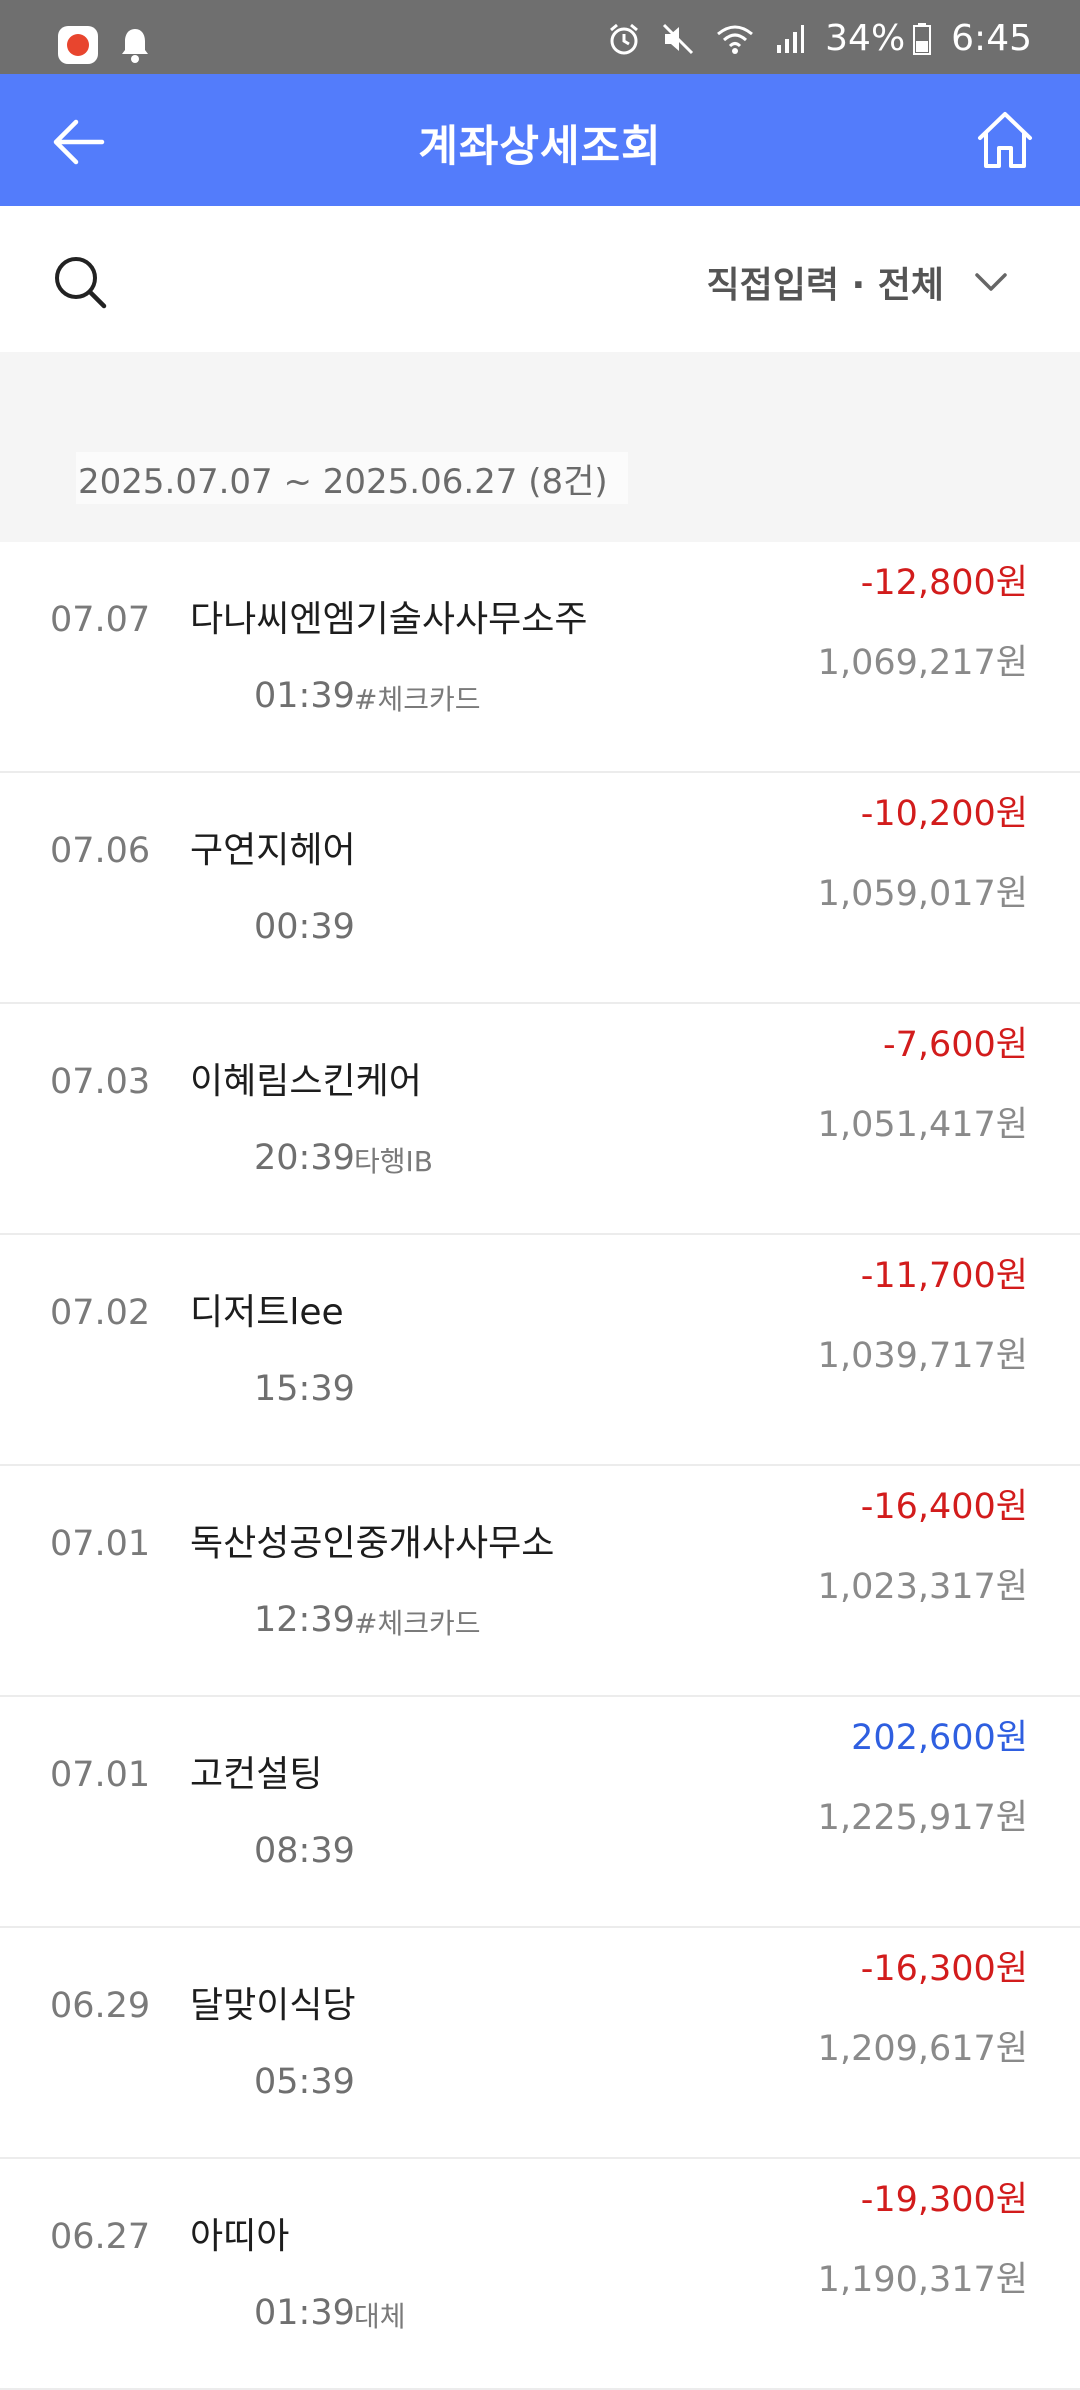 Image resolution: width=1080 pixels, height=2390 pixels. Describe the element at coordinates (100, 2237) in the screenshot. I see `transaction-date: 06.27` at that location.